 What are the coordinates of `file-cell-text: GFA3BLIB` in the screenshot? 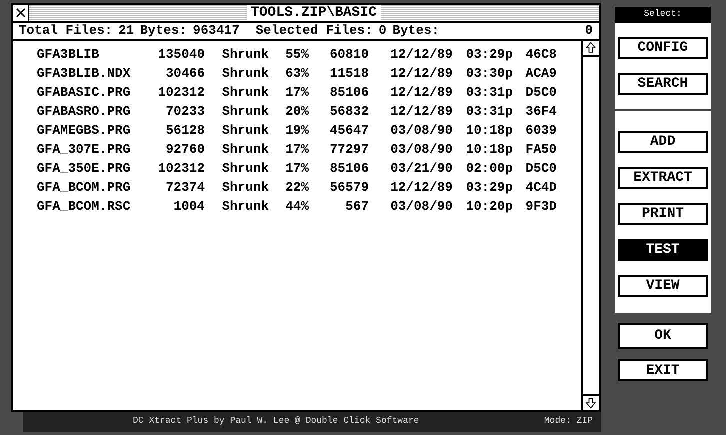 It's located at (68, 55).